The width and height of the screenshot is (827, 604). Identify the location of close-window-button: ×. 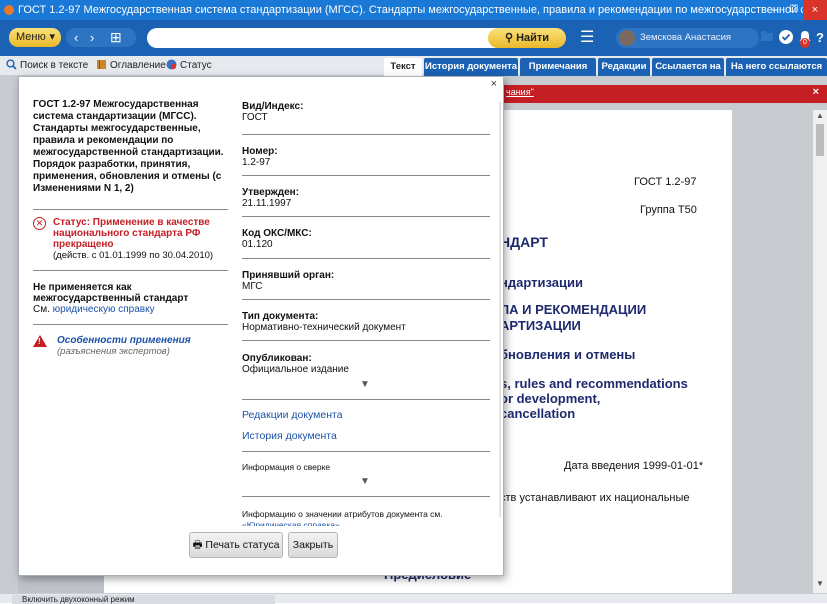
(815, 10).